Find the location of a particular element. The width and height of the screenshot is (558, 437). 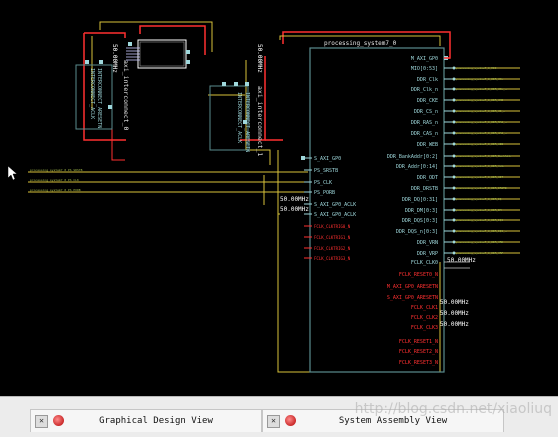

right-port-label: DDR_BankAddr[0:2] is located at coordinates (412, 157).